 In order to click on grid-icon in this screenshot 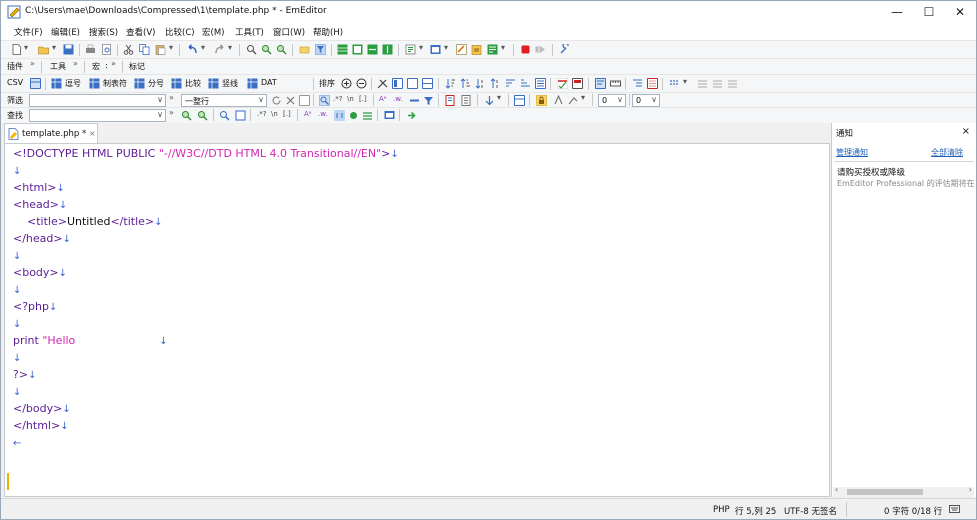, I will do `click(427, 83)`.